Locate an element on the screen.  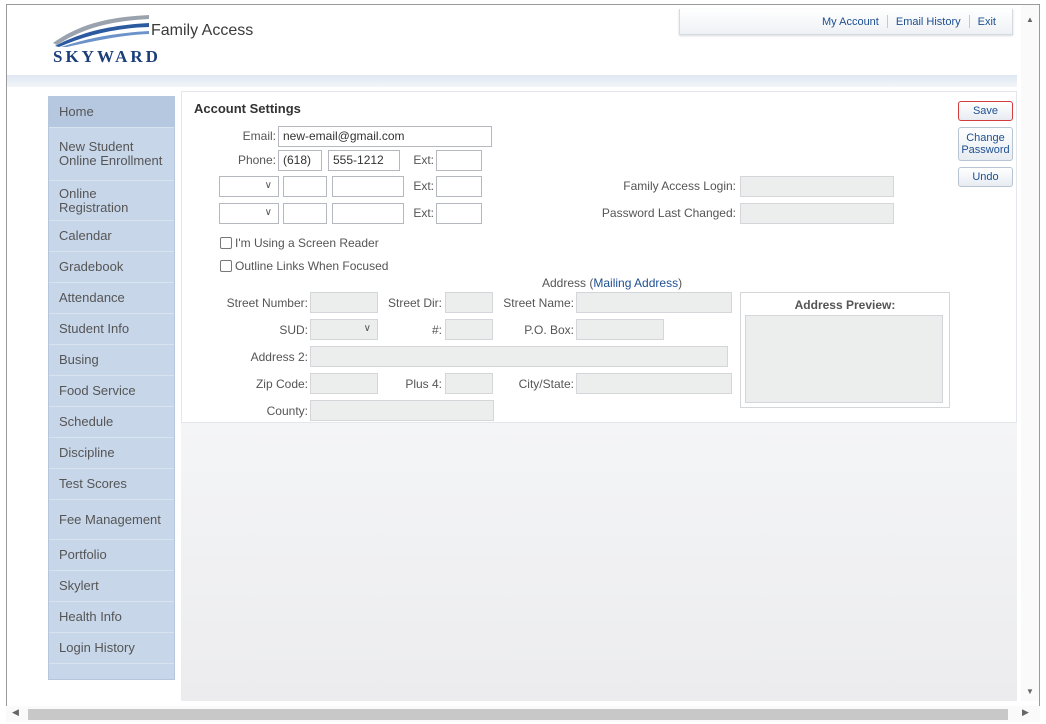
county-field is located at coordinates (402, 410).